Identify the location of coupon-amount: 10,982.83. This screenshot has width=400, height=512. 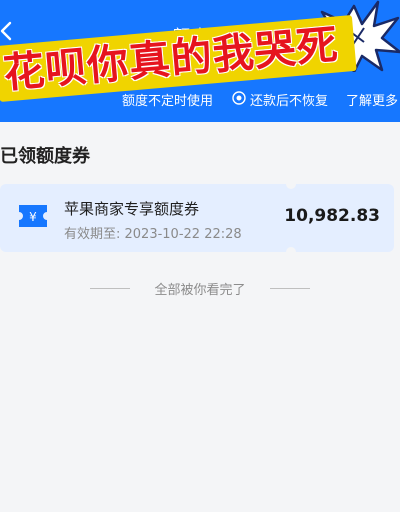
(332, 216).